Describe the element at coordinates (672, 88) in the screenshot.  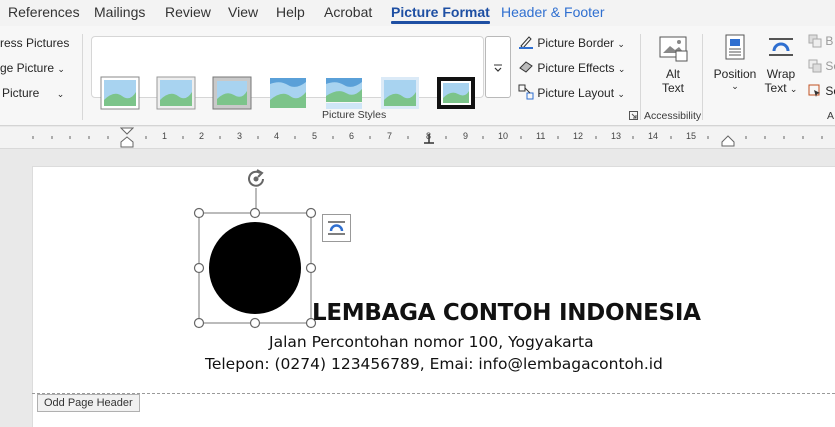
I see `alt-text-label-2: Text` at that location.